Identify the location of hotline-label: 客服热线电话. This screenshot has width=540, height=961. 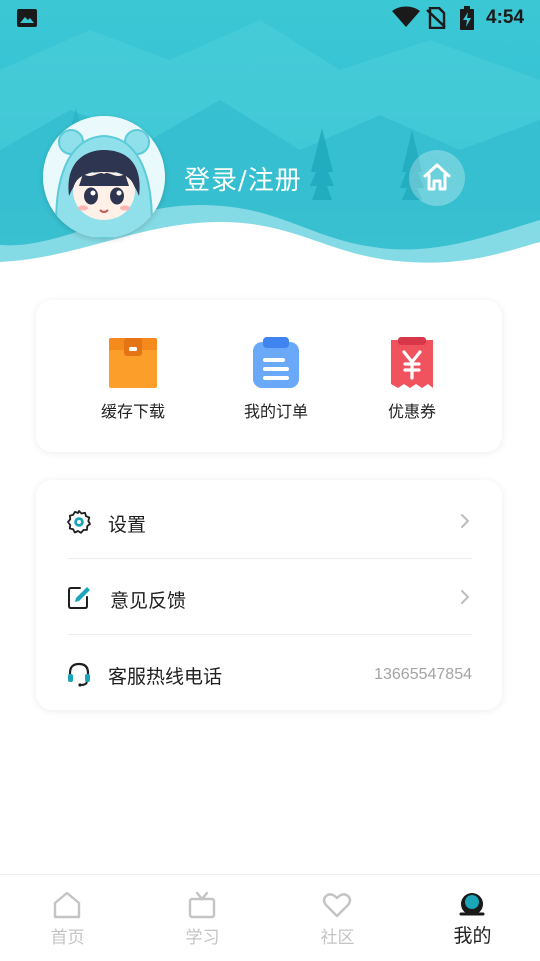
(165, 677).